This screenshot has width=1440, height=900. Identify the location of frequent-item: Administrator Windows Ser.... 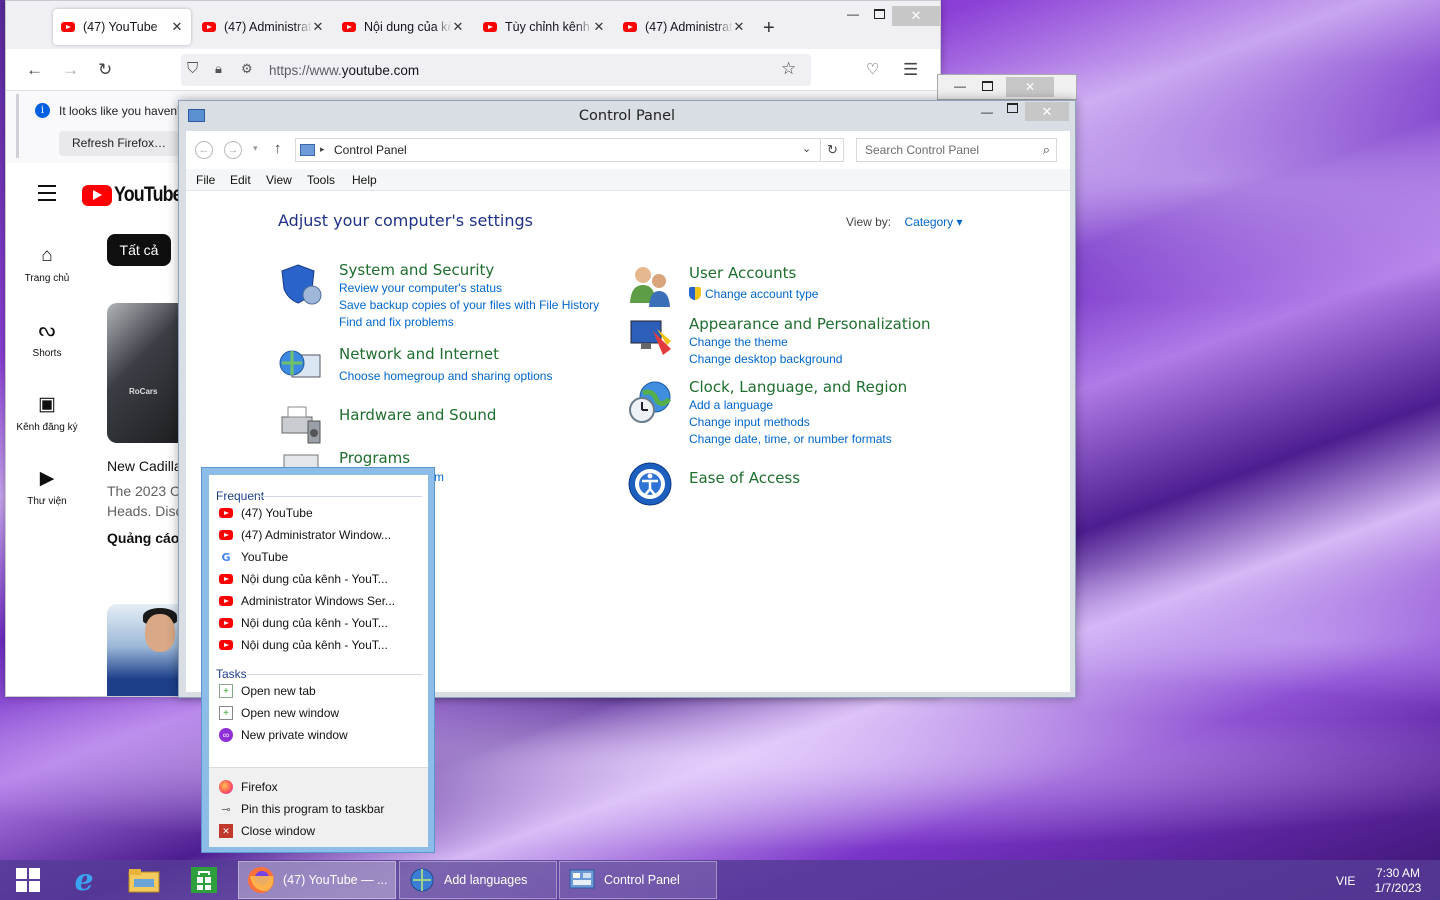
(307, 601).